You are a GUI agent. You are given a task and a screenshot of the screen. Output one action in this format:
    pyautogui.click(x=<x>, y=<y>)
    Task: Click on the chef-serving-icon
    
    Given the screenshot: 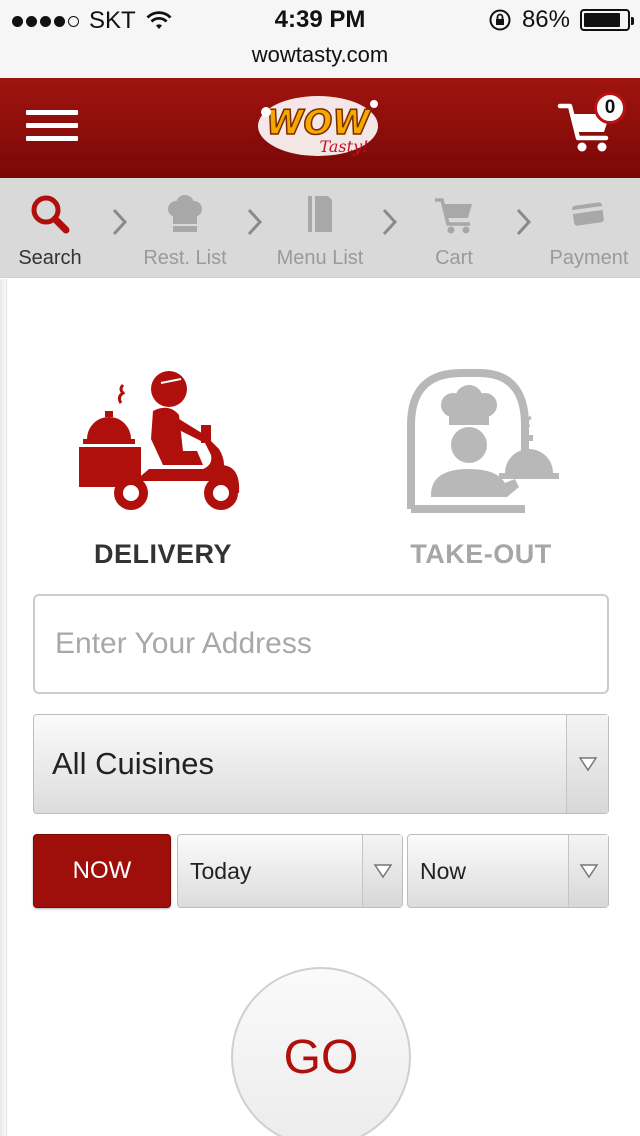 What is the action you would take?
    pyautogui.click(x=483, y=441)
    